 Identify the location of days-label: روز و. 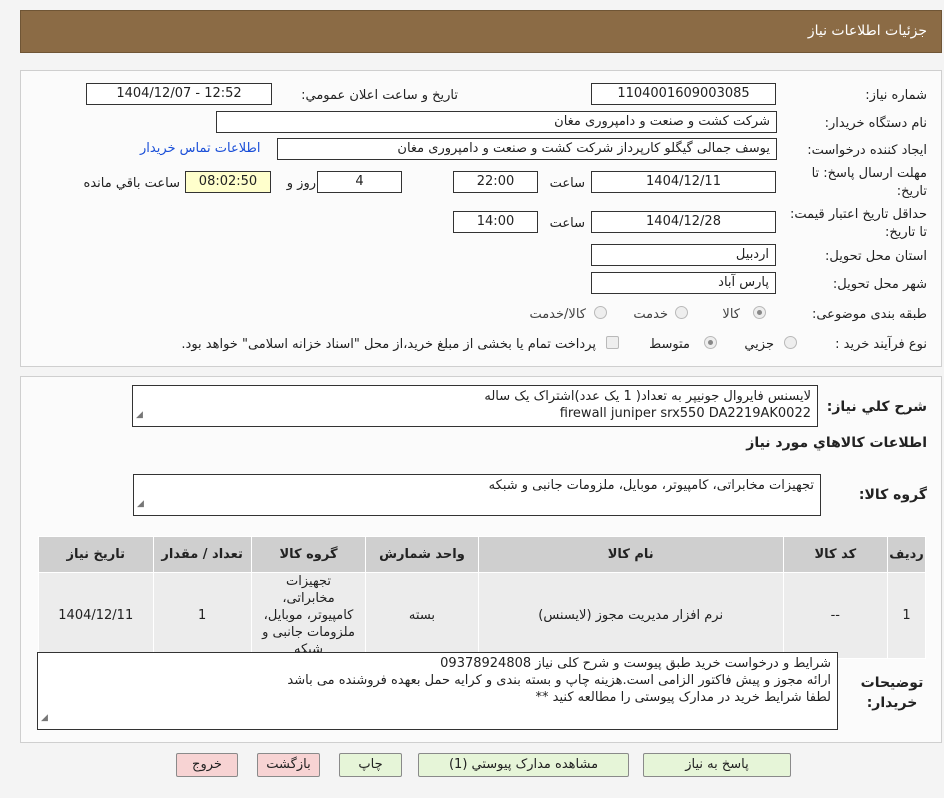
(301, 183).